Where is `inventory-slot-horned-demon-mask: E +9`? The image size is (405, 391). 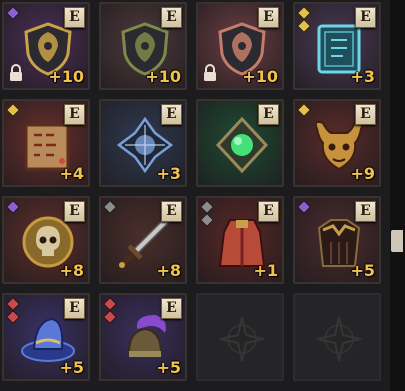 inventory-slot-horned-demon-mask: E +9 is located at coordinates (337, 143).